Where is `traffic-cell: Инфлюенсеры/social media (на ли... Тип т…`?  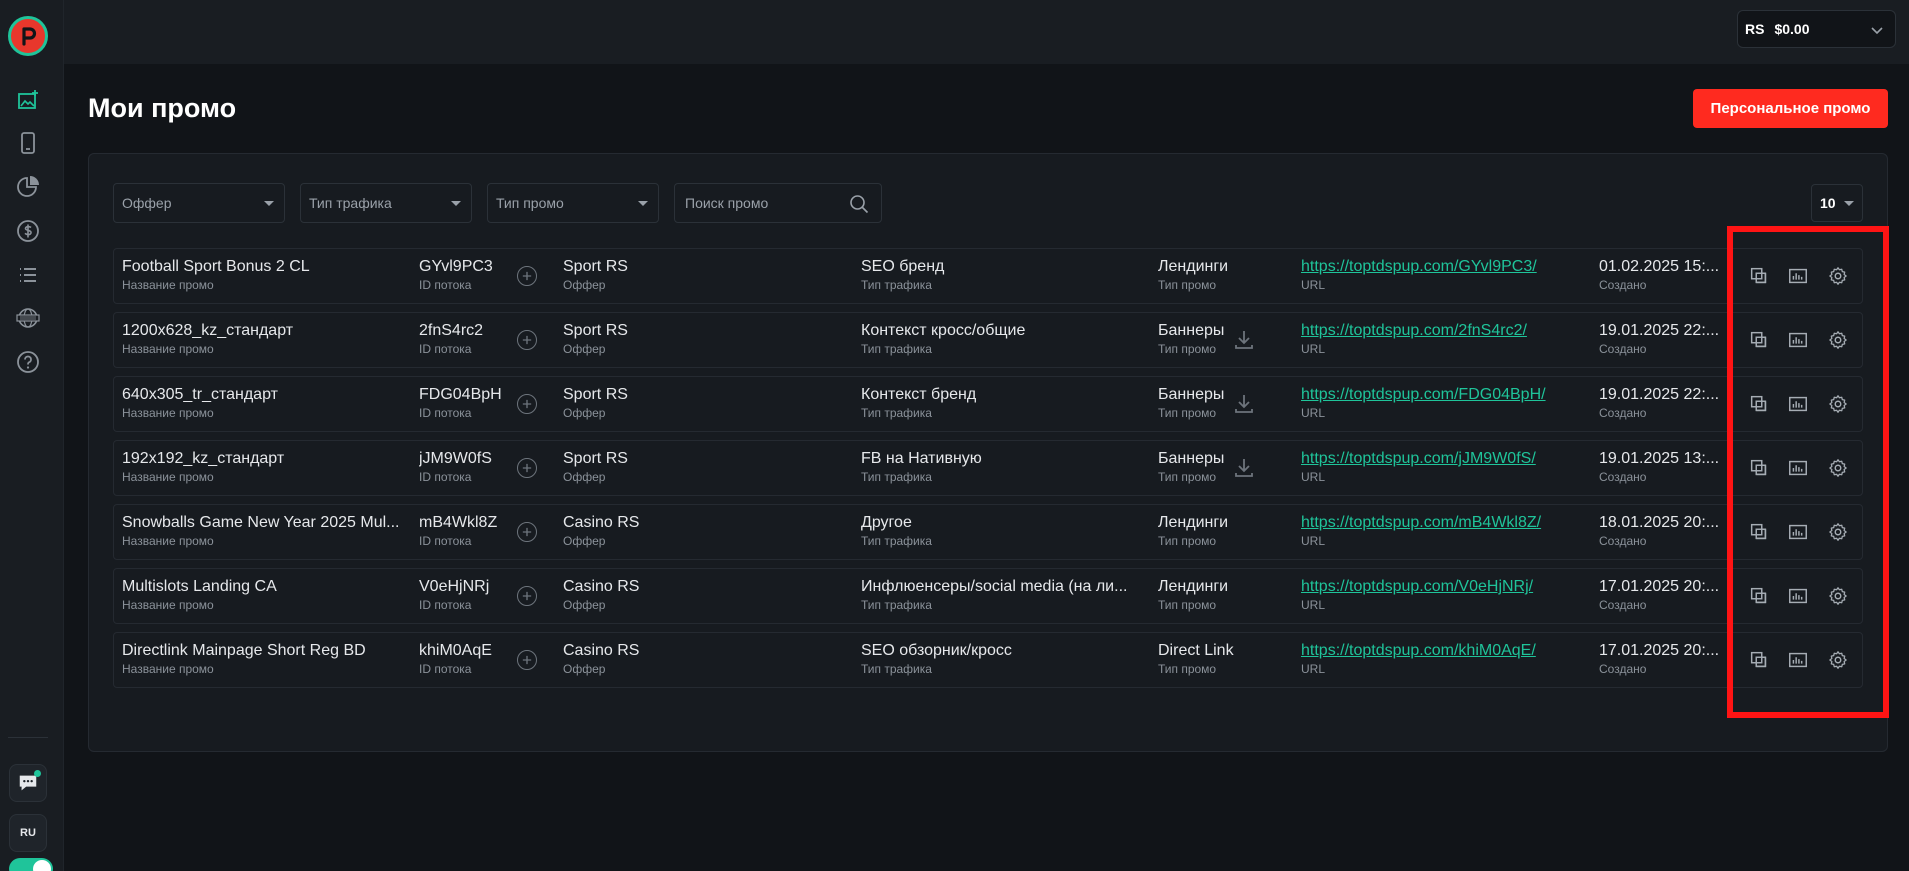 traffic-cell: Инфлюенсеры/social media (на ли... Тип т… is located at coordinates (1001, 595).